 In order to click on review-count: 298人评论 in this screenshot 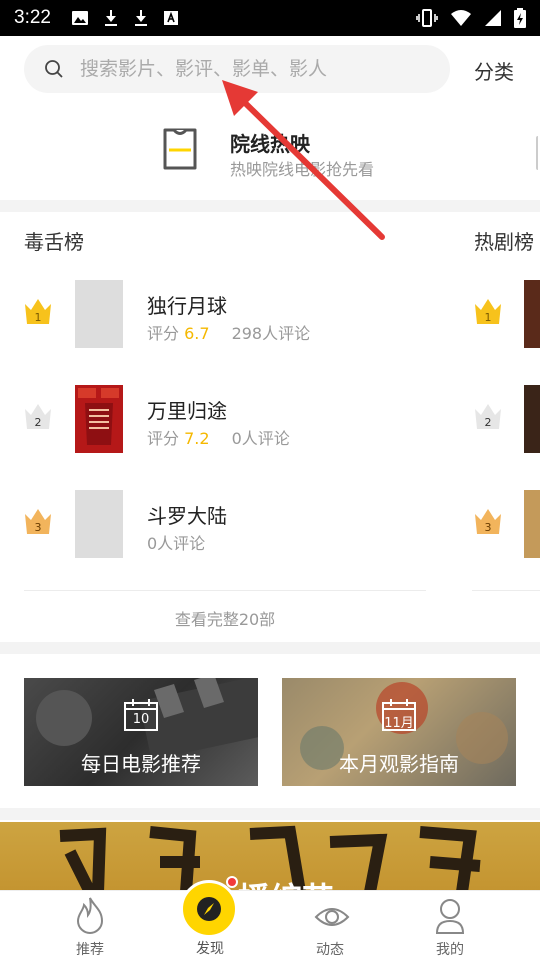, I will do `click(271, 333)`.